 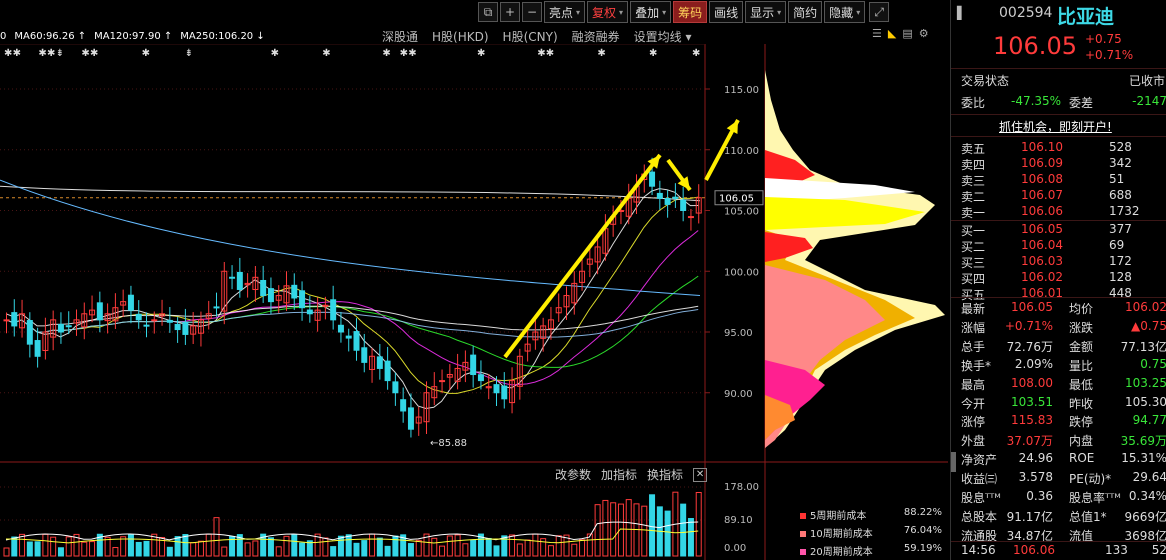 I want to click on legend-swatch, so click(x=803, y=516).